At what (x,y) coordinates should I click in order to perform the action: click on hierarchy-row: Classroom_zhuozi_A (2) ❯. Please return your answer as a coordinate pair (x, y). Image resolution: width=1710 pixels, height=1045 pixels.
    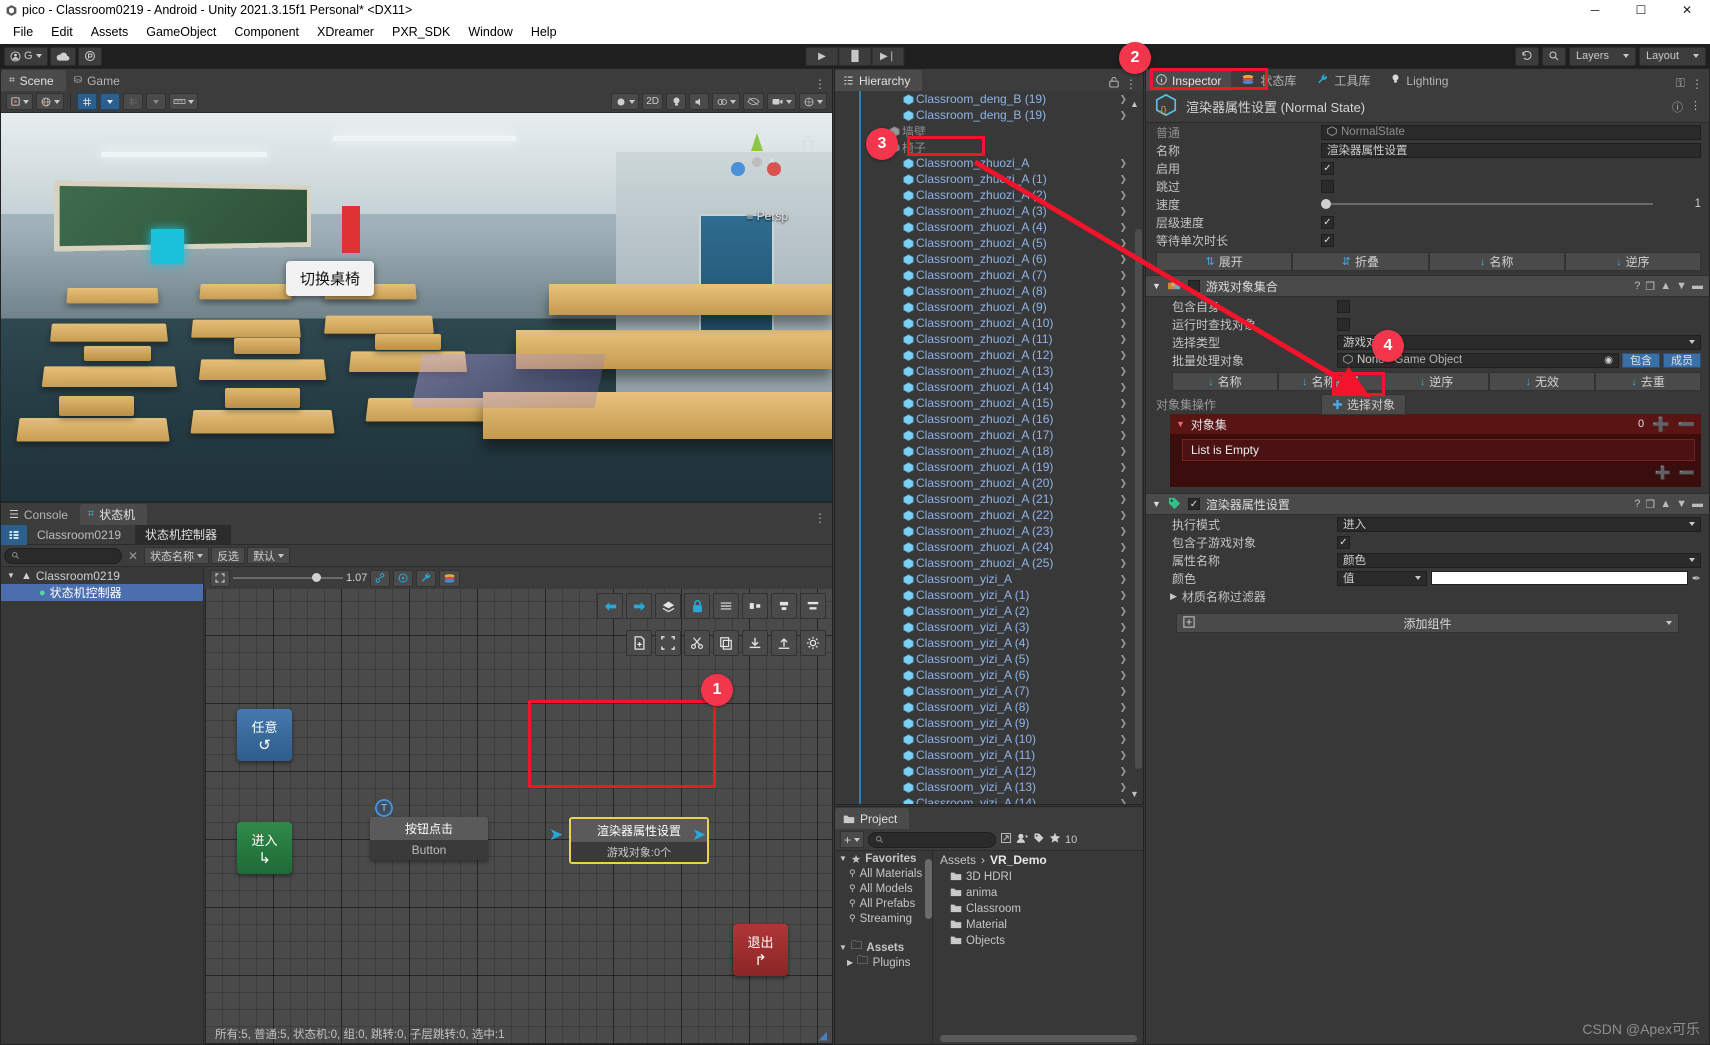
    Looking at the image, I should click on (989, 195).